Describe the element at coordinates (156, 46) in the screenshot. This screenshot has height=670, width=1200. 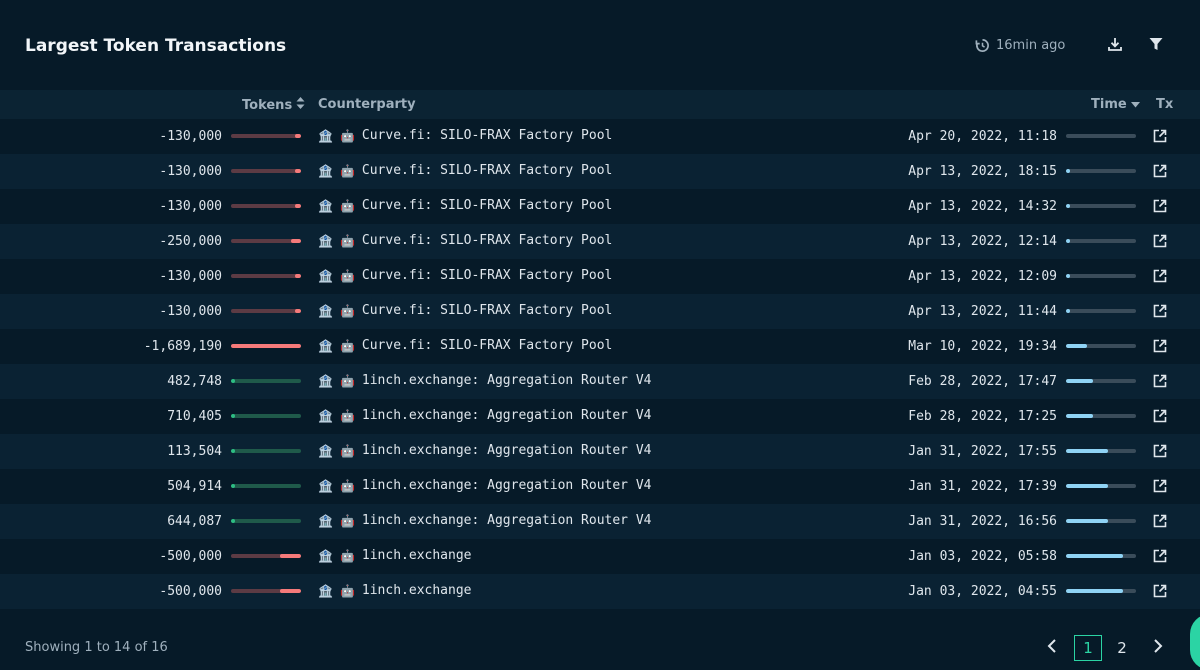
I see `page-title: Largest Token Transactions` at that location.